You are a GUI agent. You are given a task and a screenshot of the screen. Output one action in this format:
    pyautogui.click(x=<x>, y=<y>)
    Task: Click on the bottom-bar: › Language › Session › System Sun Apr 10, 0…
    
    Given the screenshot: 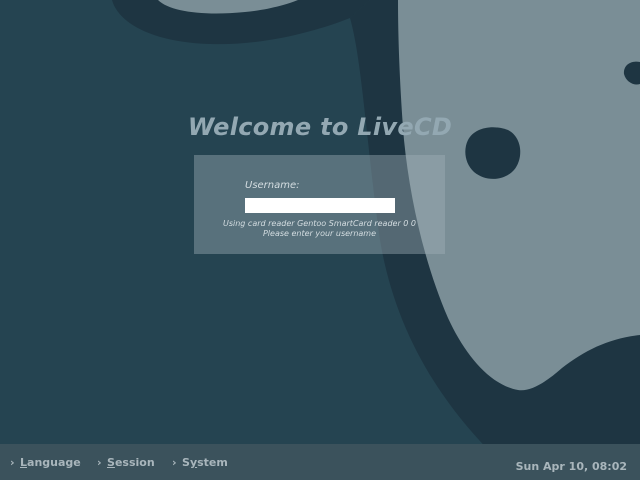 What is the action you would take?
    pyautogui.click(x=320, y=462)
    